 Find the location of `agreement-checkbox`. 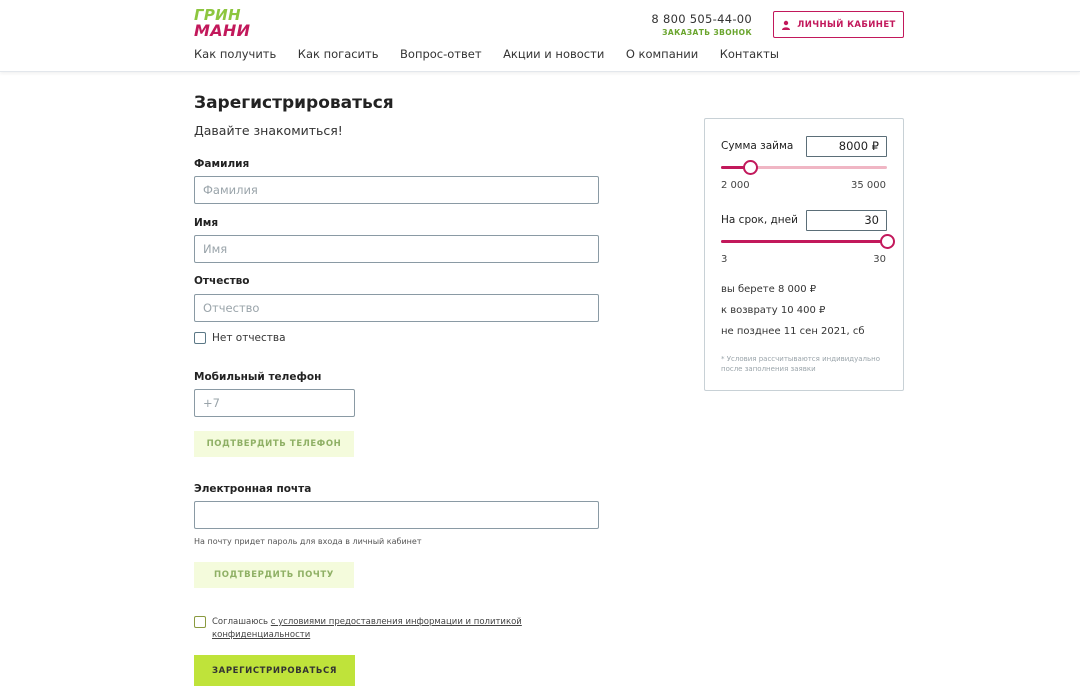

agreement-checkbox is located at coordinates (200, 622).